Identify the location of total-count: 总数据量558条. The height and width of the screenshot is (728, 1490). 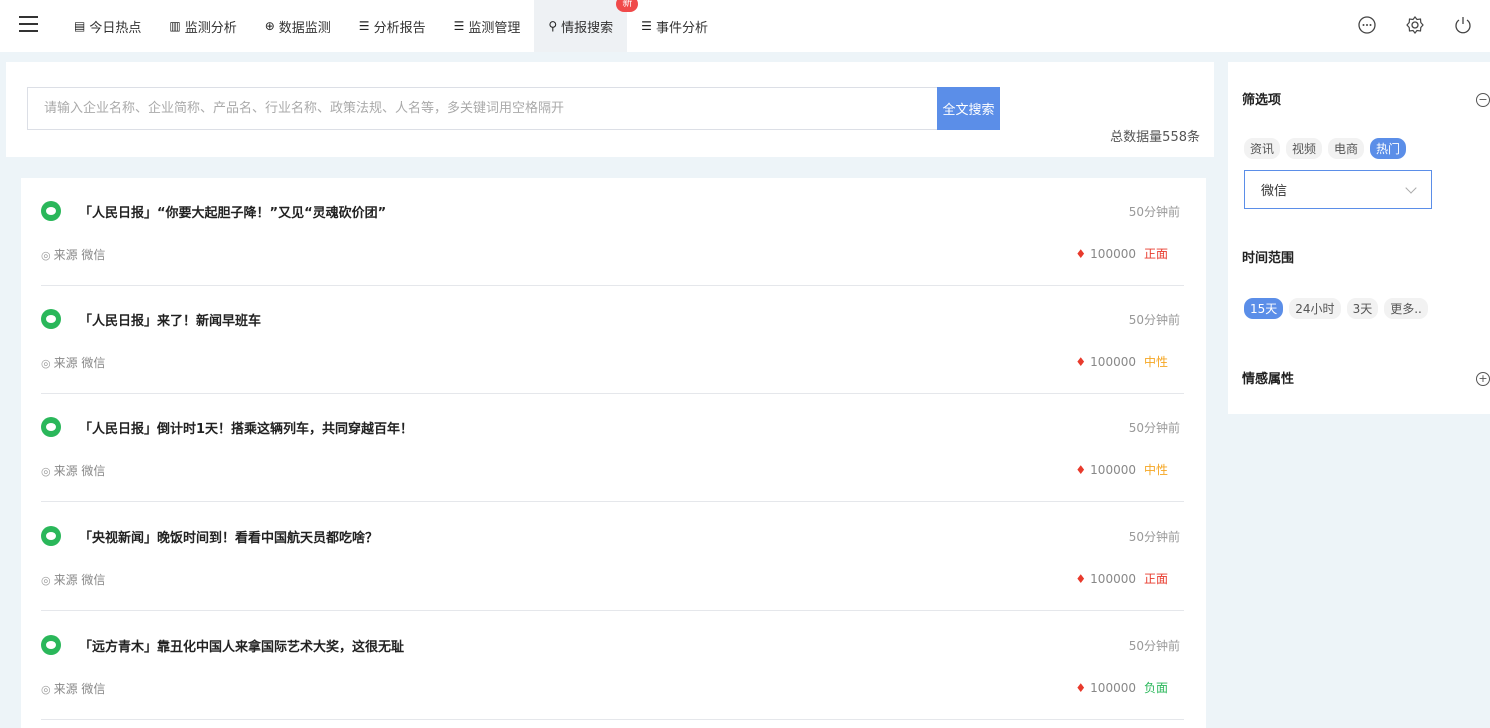
(1155, 137).